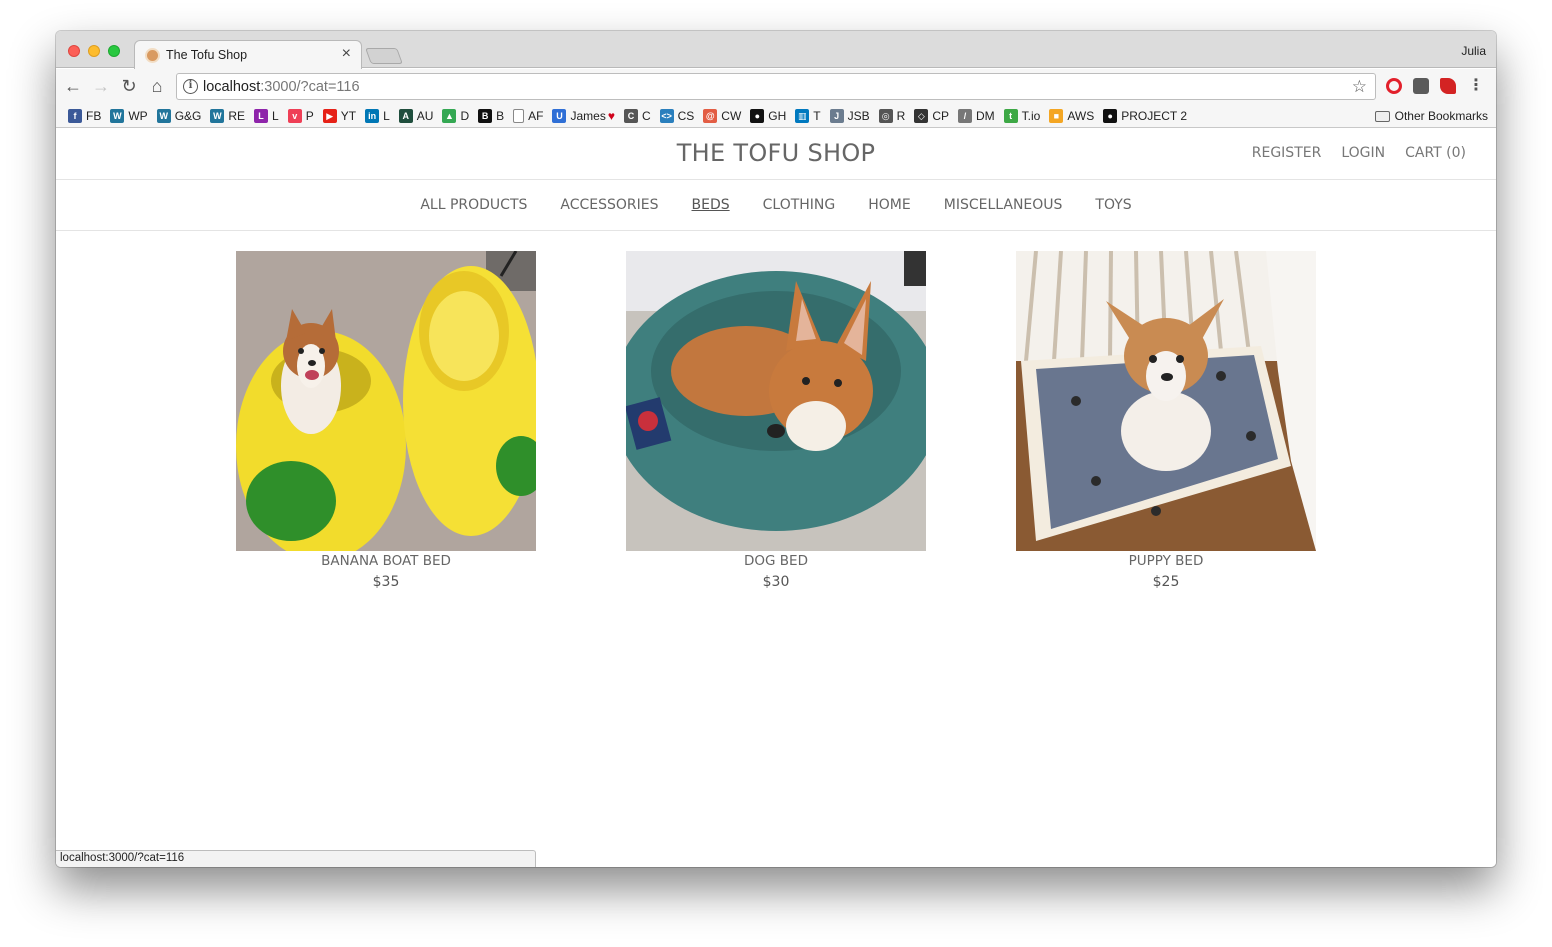 This screenshot has height=947, width=1552. I want to click on info-icon: i, so click(190, 86).